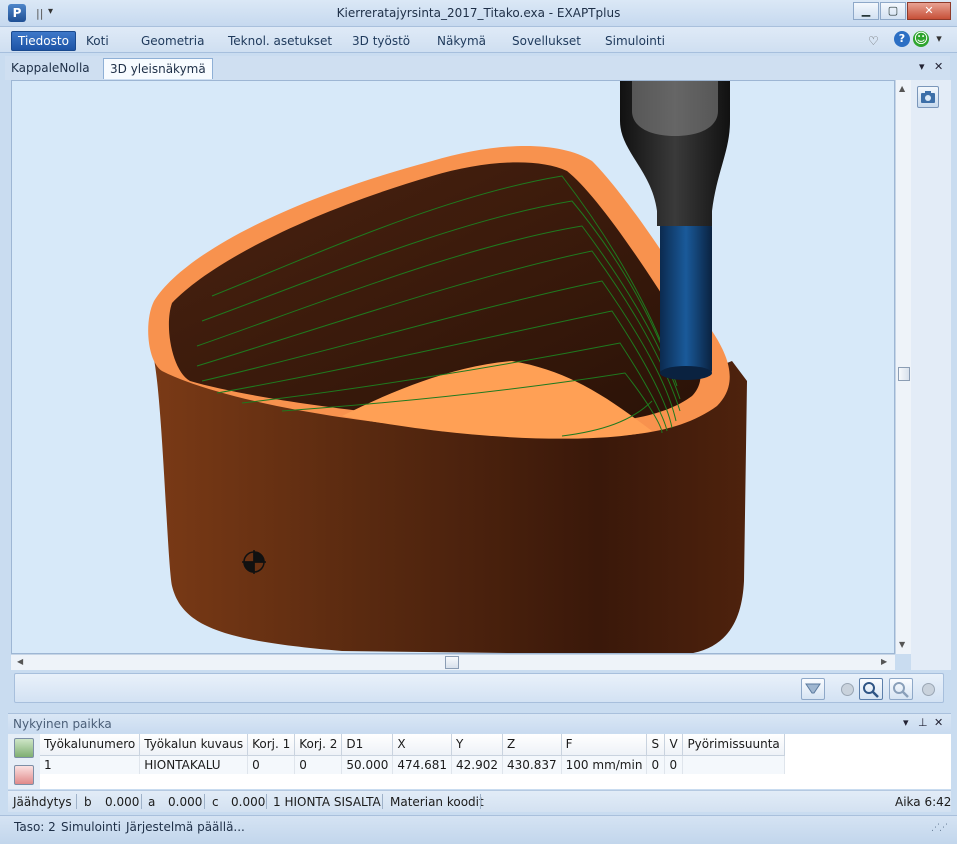 Image resolution: width=957 pixels, height=844 pixels. I want to click on table-cell, so click(733, 764).